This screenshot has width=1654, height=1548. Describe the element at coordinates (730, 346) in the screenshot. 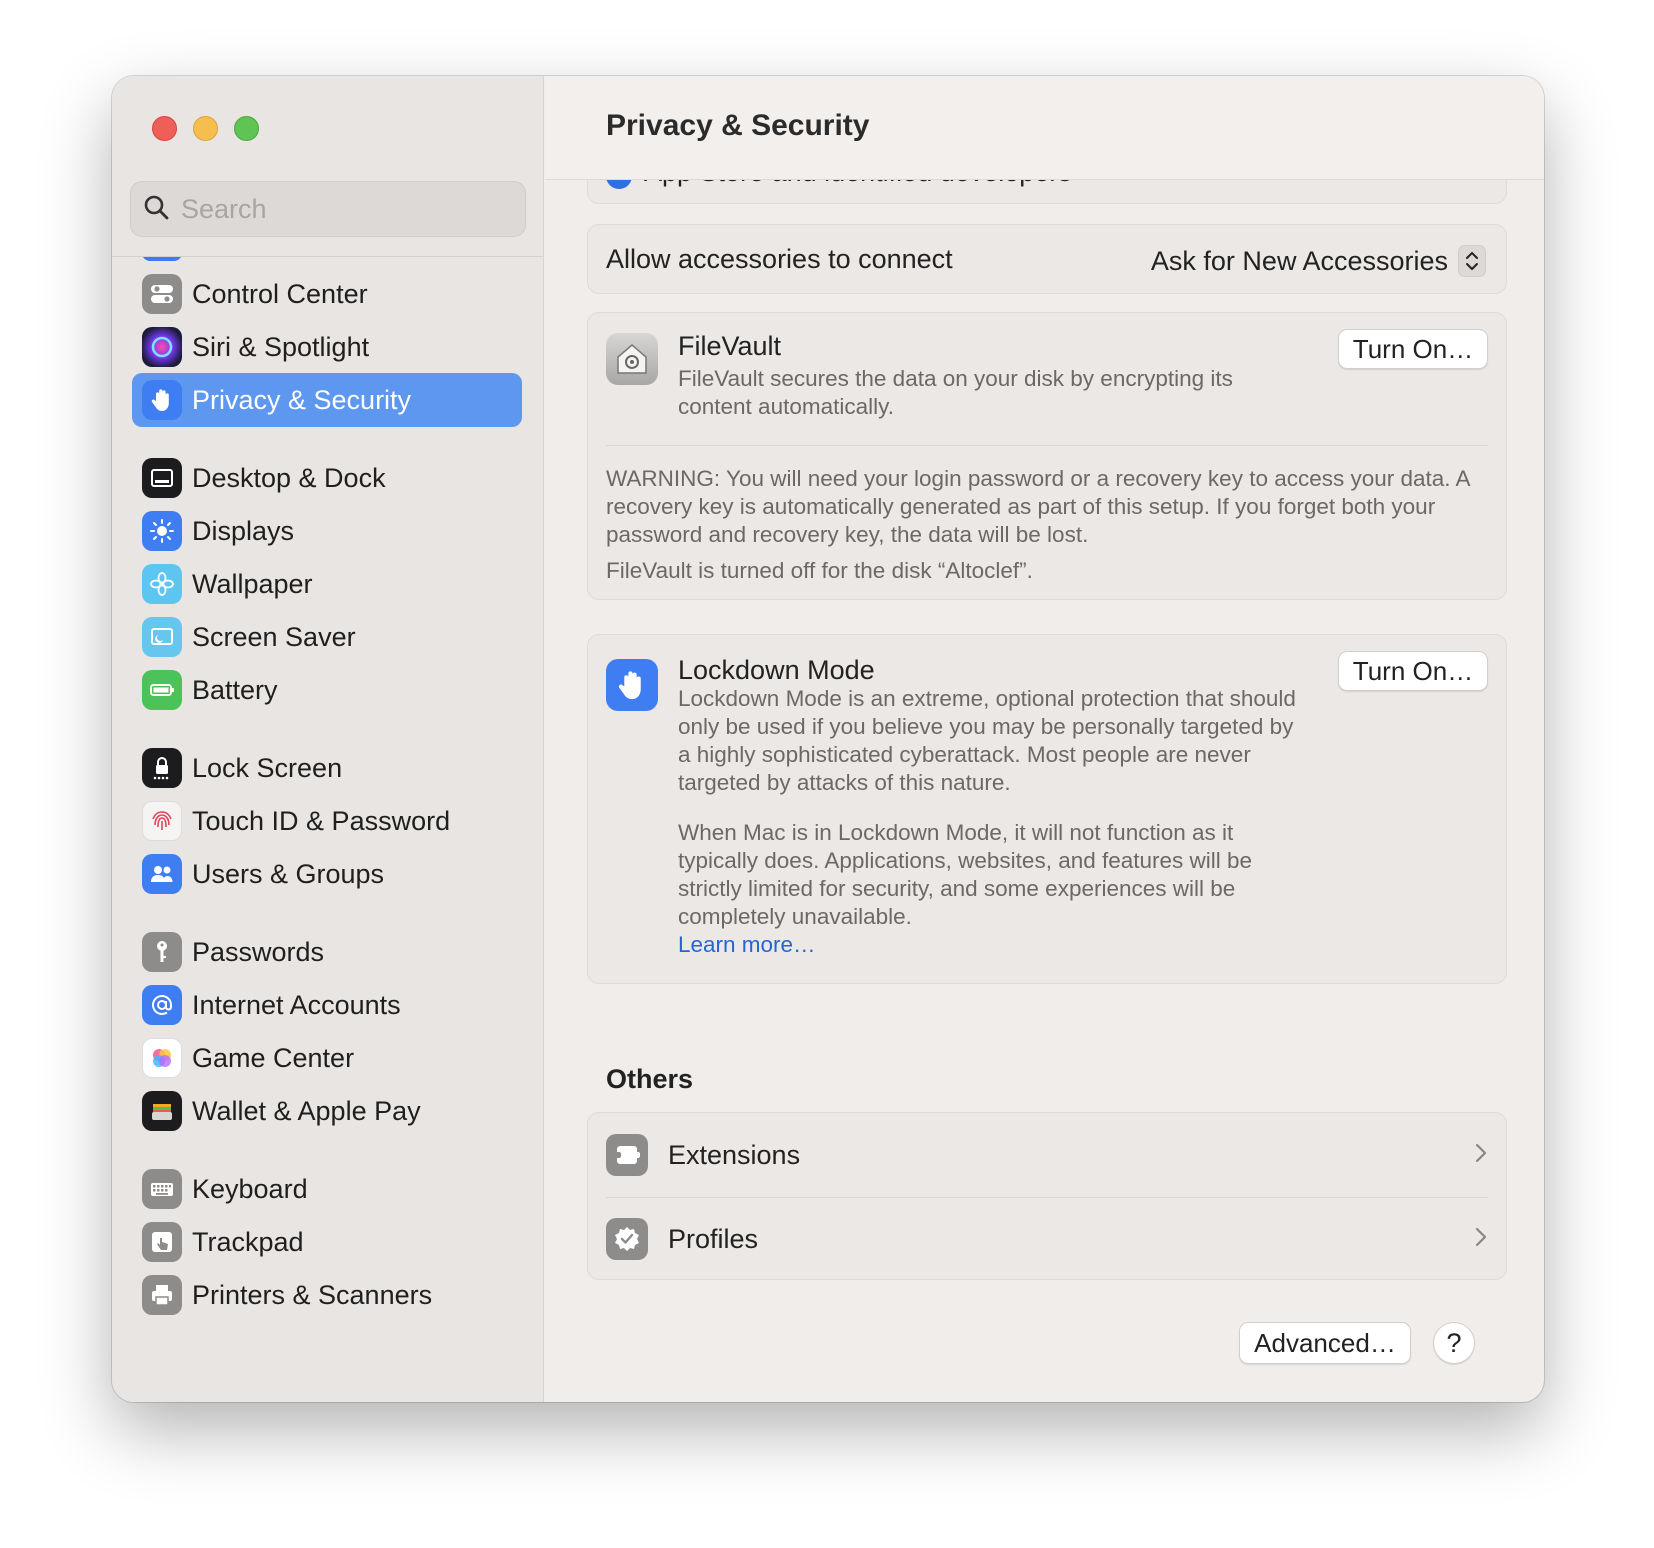

I see `filevault-title: FileVault` at that location.